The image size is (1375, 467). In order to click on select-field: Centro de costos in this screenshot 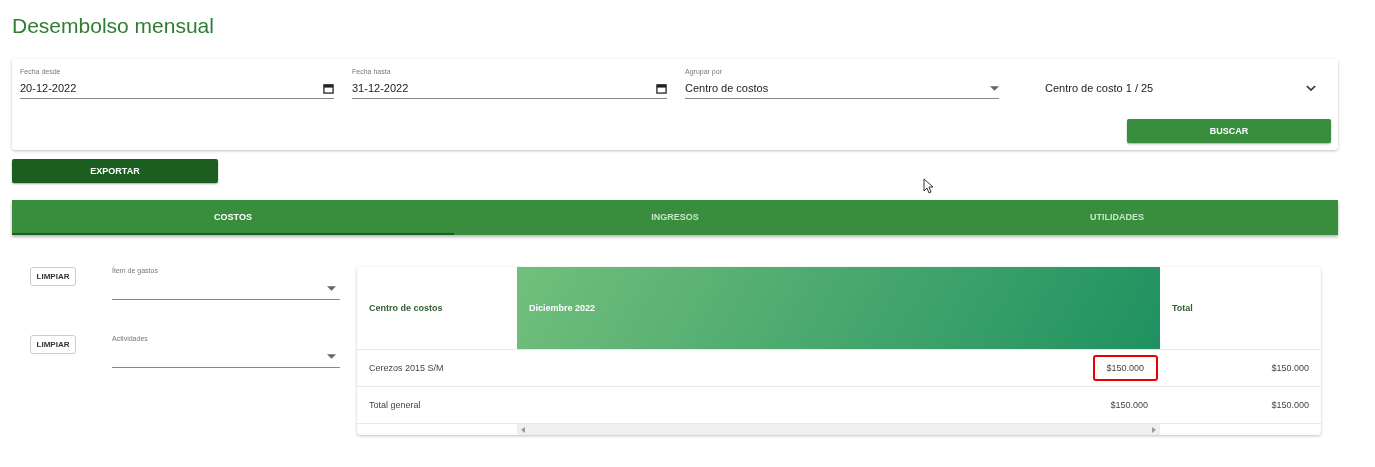, I will do `click(842, 88)`.